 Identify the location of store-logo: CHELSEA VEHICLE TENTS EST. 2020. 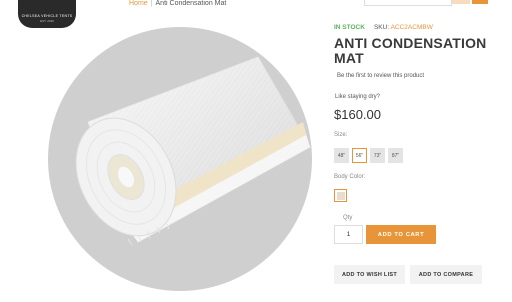
(47, 14).